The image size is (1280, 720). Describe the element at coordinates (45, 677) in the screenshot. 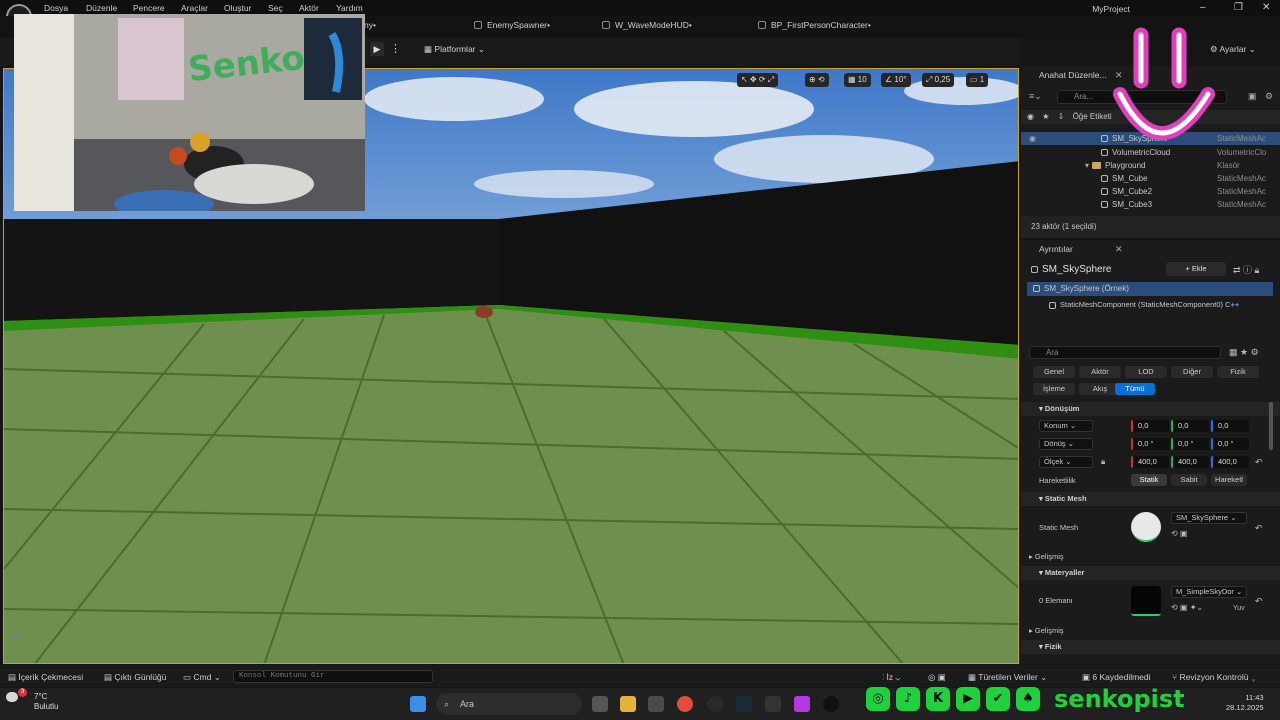

I see `content-drawer-button: ▤ İçerik Çekmecesi` at that location.